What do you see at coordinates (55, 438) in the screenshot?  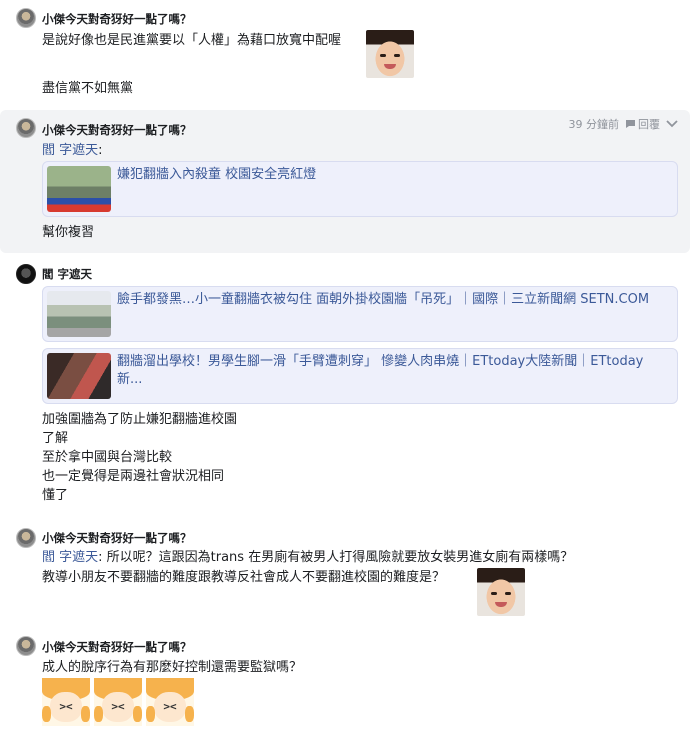 I see `comment-text-line: 了解` at bounding box center [55, 438].